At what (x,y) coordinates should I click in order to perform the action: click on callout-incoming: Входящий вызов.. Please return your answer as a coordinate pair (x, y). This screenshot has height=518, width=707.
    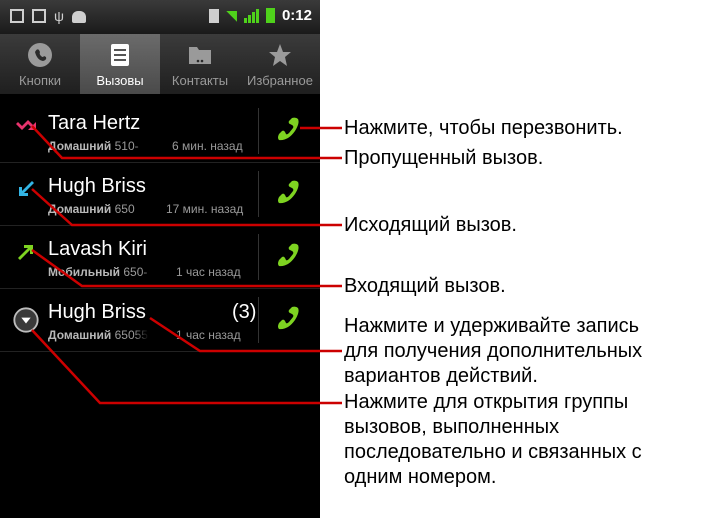
    Looking at the image, I should click on (425, 286).